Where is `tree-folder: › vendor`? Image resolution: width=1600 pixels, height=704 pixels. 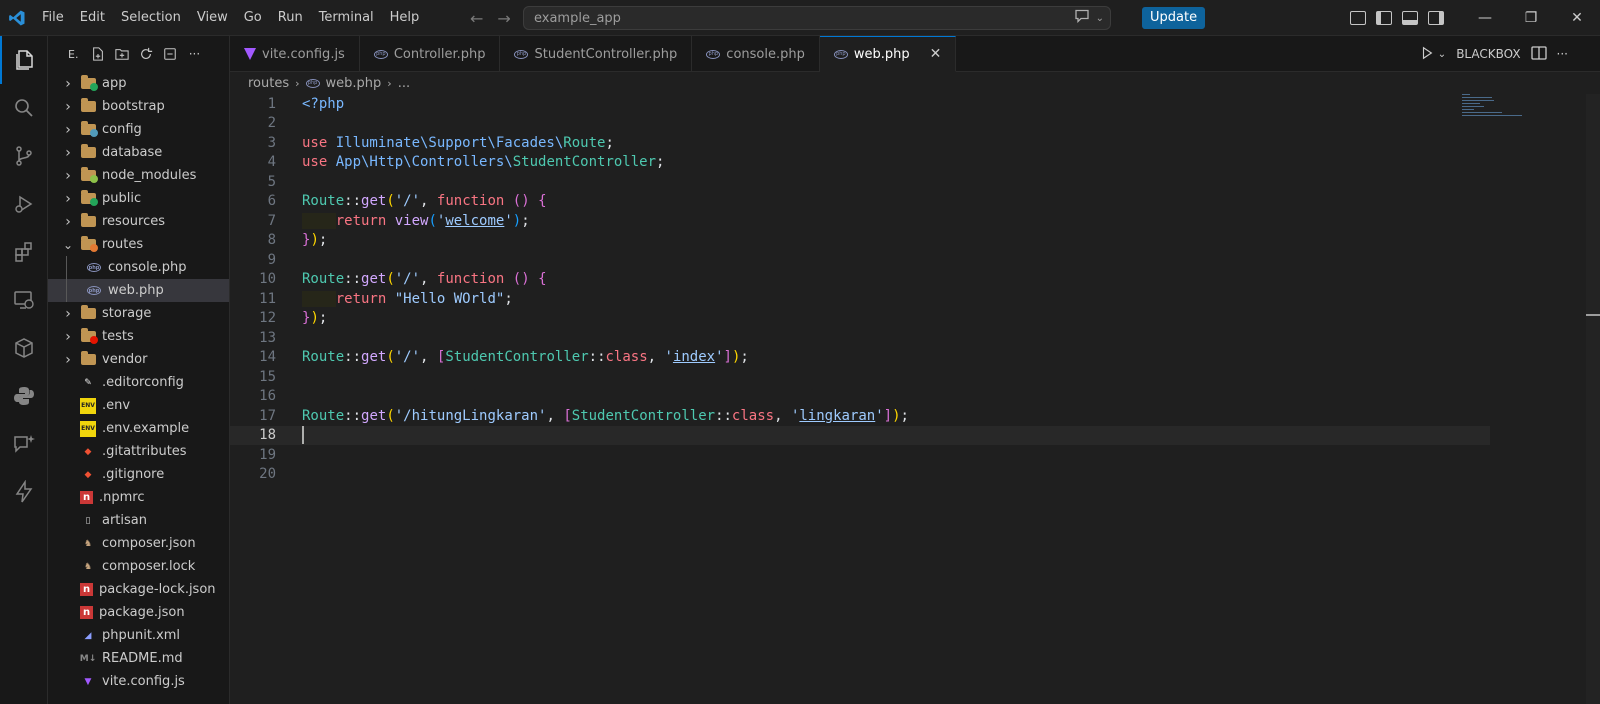 tree-folder: › vendor is located at coordinates (138, 359).